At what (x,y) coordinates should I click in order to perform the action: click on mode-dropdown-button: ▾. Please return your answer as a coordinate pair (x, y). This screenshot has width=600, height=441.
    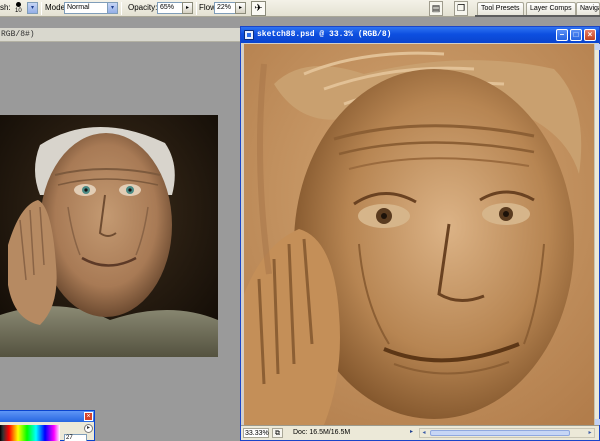
    Looking at the image, I should click on (112, 8).